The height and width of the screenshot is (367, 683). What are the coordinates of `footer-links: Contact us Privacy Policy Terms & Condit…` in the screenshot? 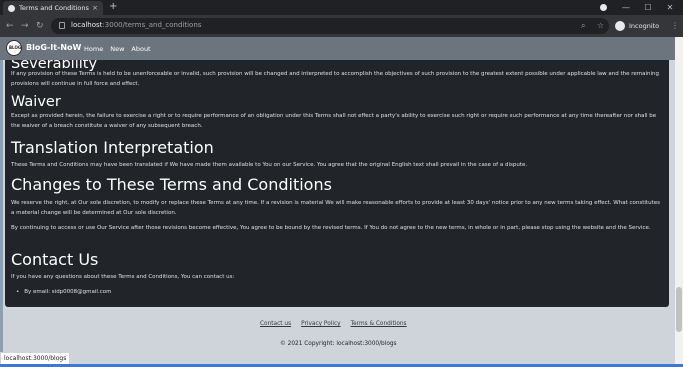 It's located at (333, 324).